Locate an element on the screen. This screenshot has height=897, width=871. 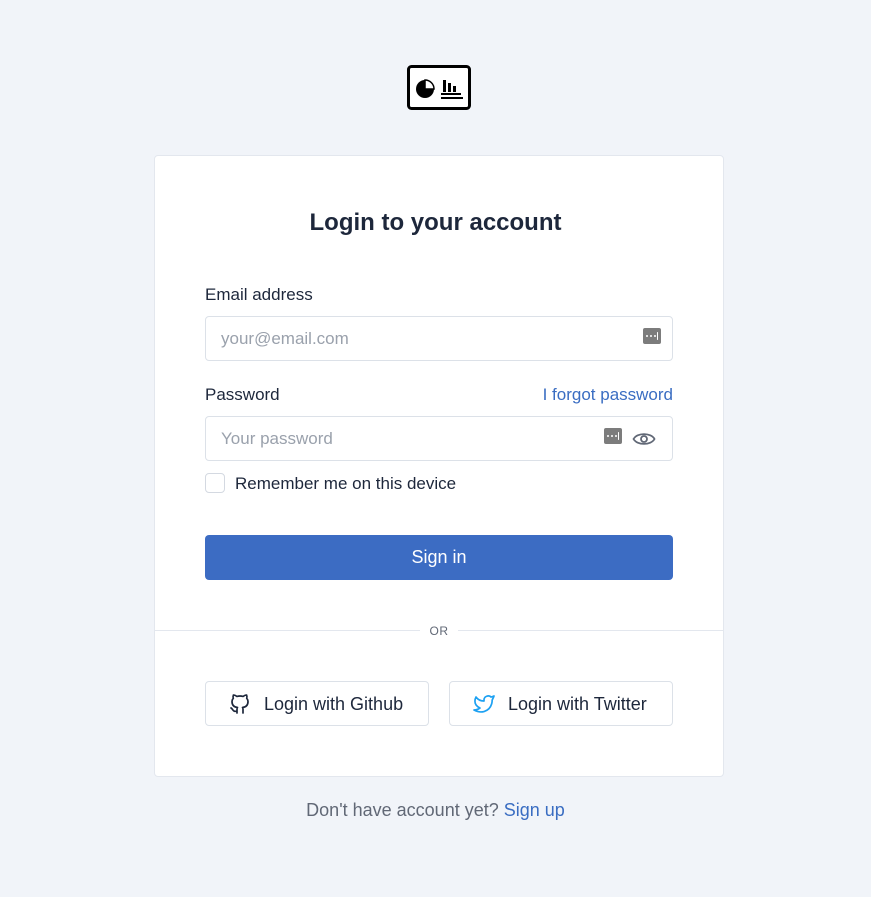
sign-in-button: Sign in is located at coordinates (439, 557).